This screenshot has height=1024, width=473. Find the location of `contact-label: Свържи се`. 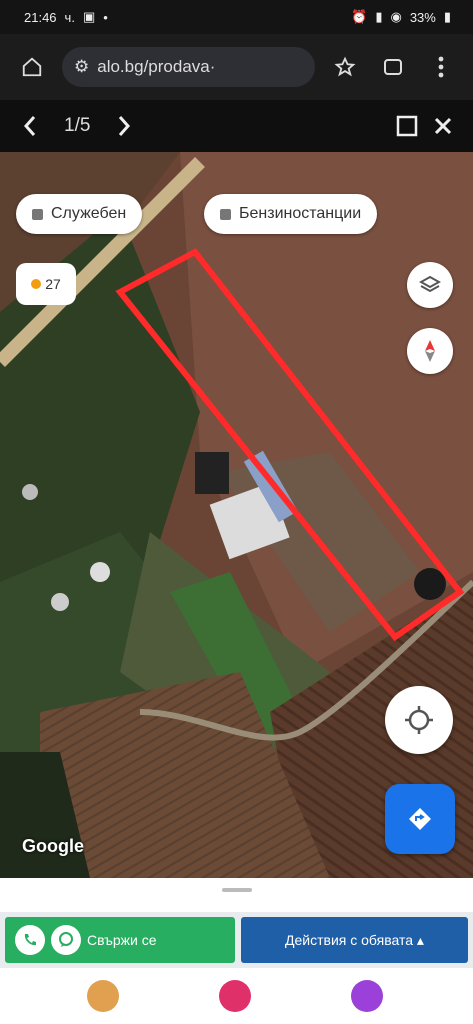

contact-label: Свържи се is located at coordinates (122, 940).